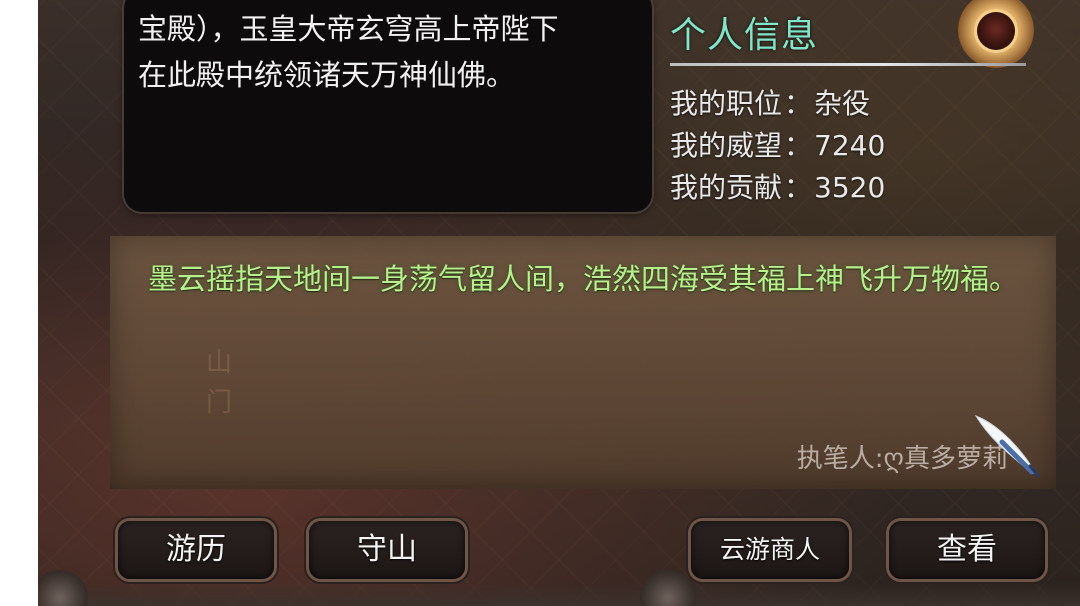 This screenshot has height=606, width=1080. I want to click on profile-panel: 个人信息 我的职位：杂役 我的威望：7240 我的贡献：3520, so click(866, 110).